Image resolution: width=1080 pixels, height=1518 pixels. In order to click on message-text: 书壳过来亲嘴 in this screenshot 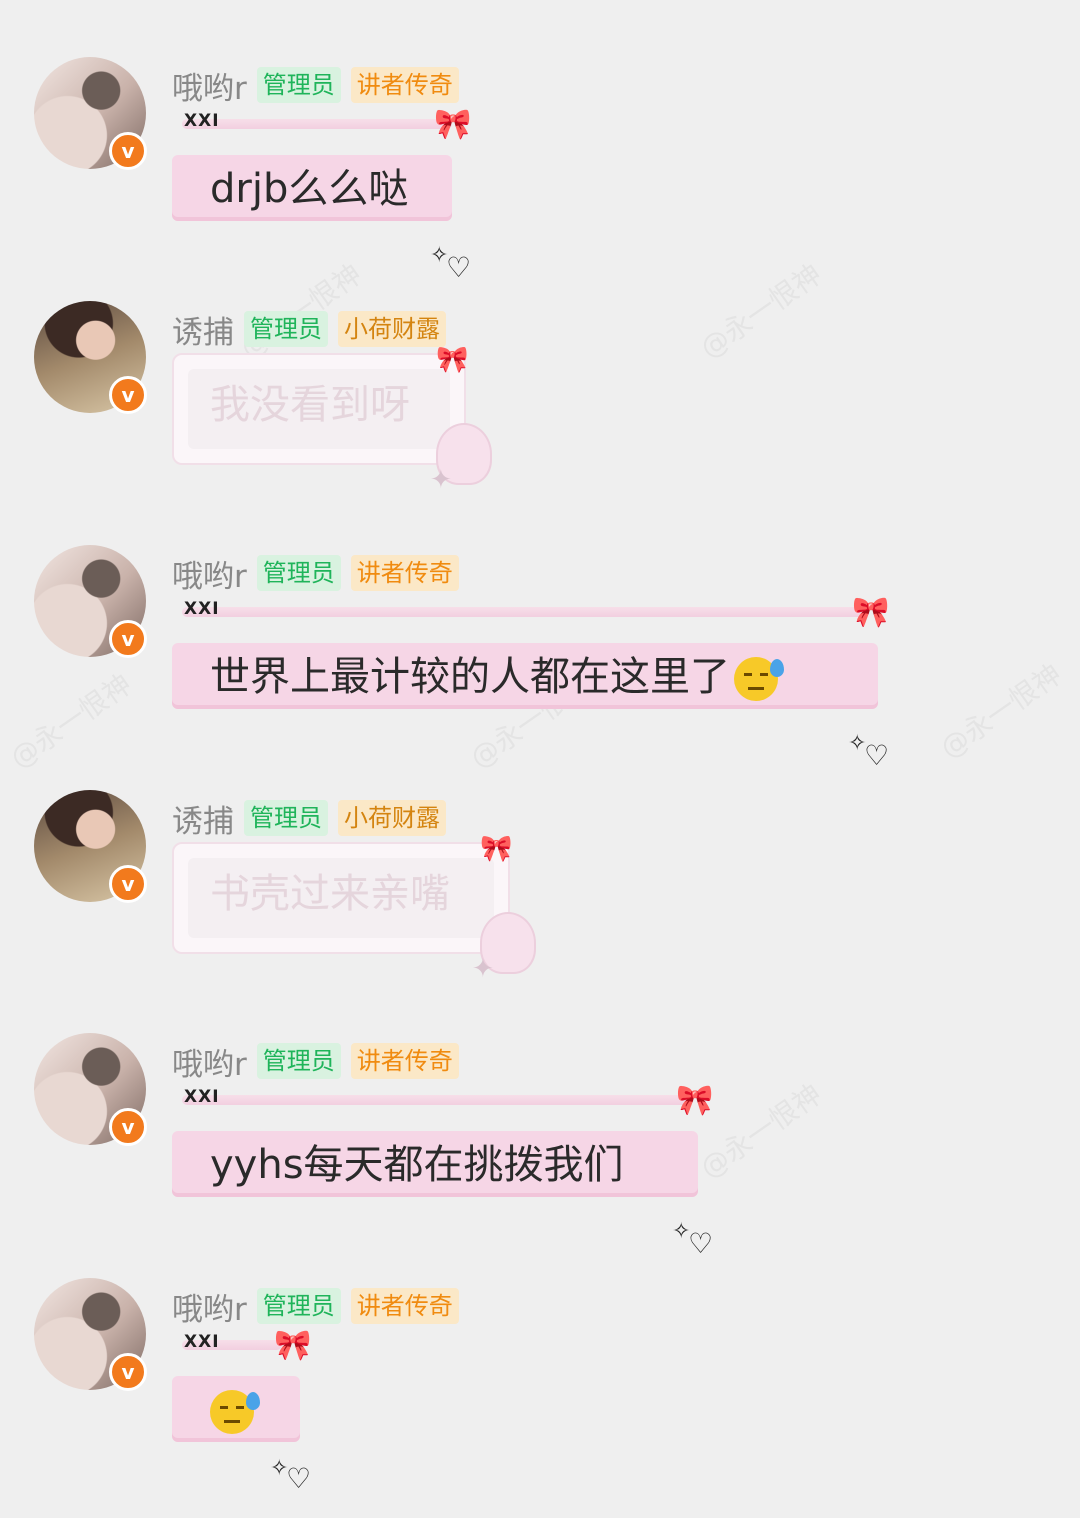, I will do `click(330, 894)`.